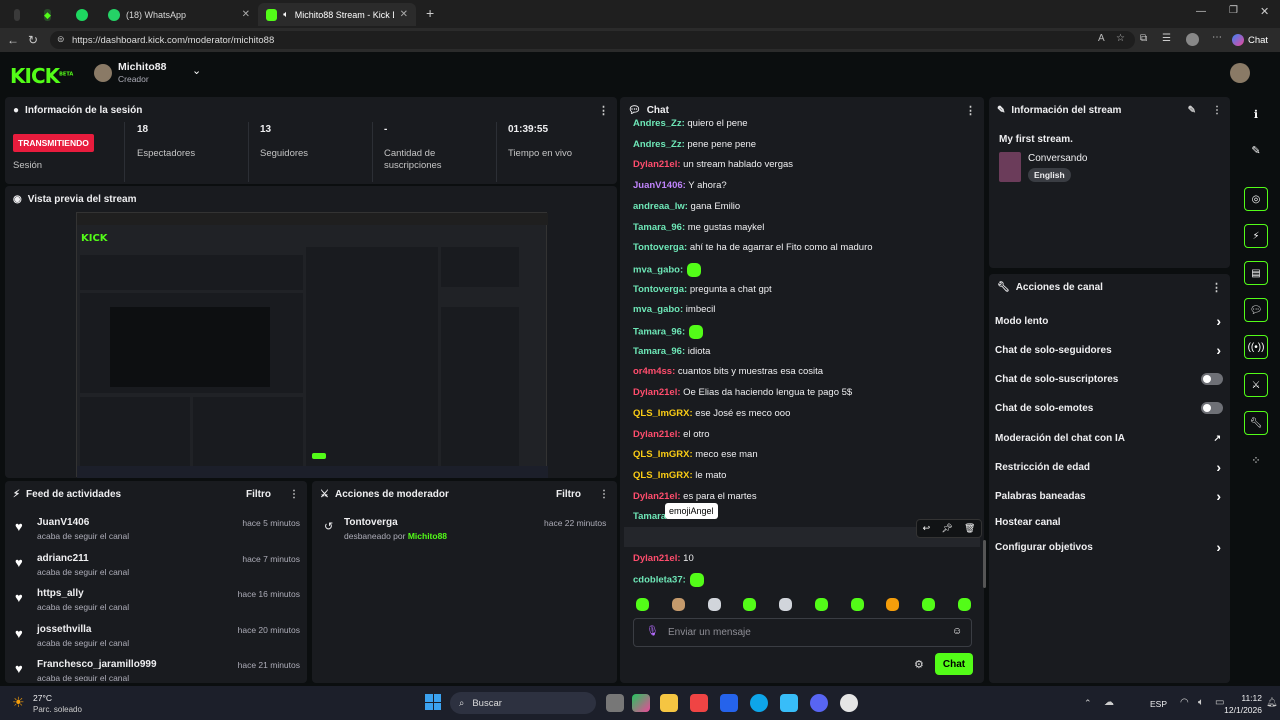 The width and height of the screenshot is (1280, 720). I want to click on emoji-picker-icon: ☺, so click(957, 631).